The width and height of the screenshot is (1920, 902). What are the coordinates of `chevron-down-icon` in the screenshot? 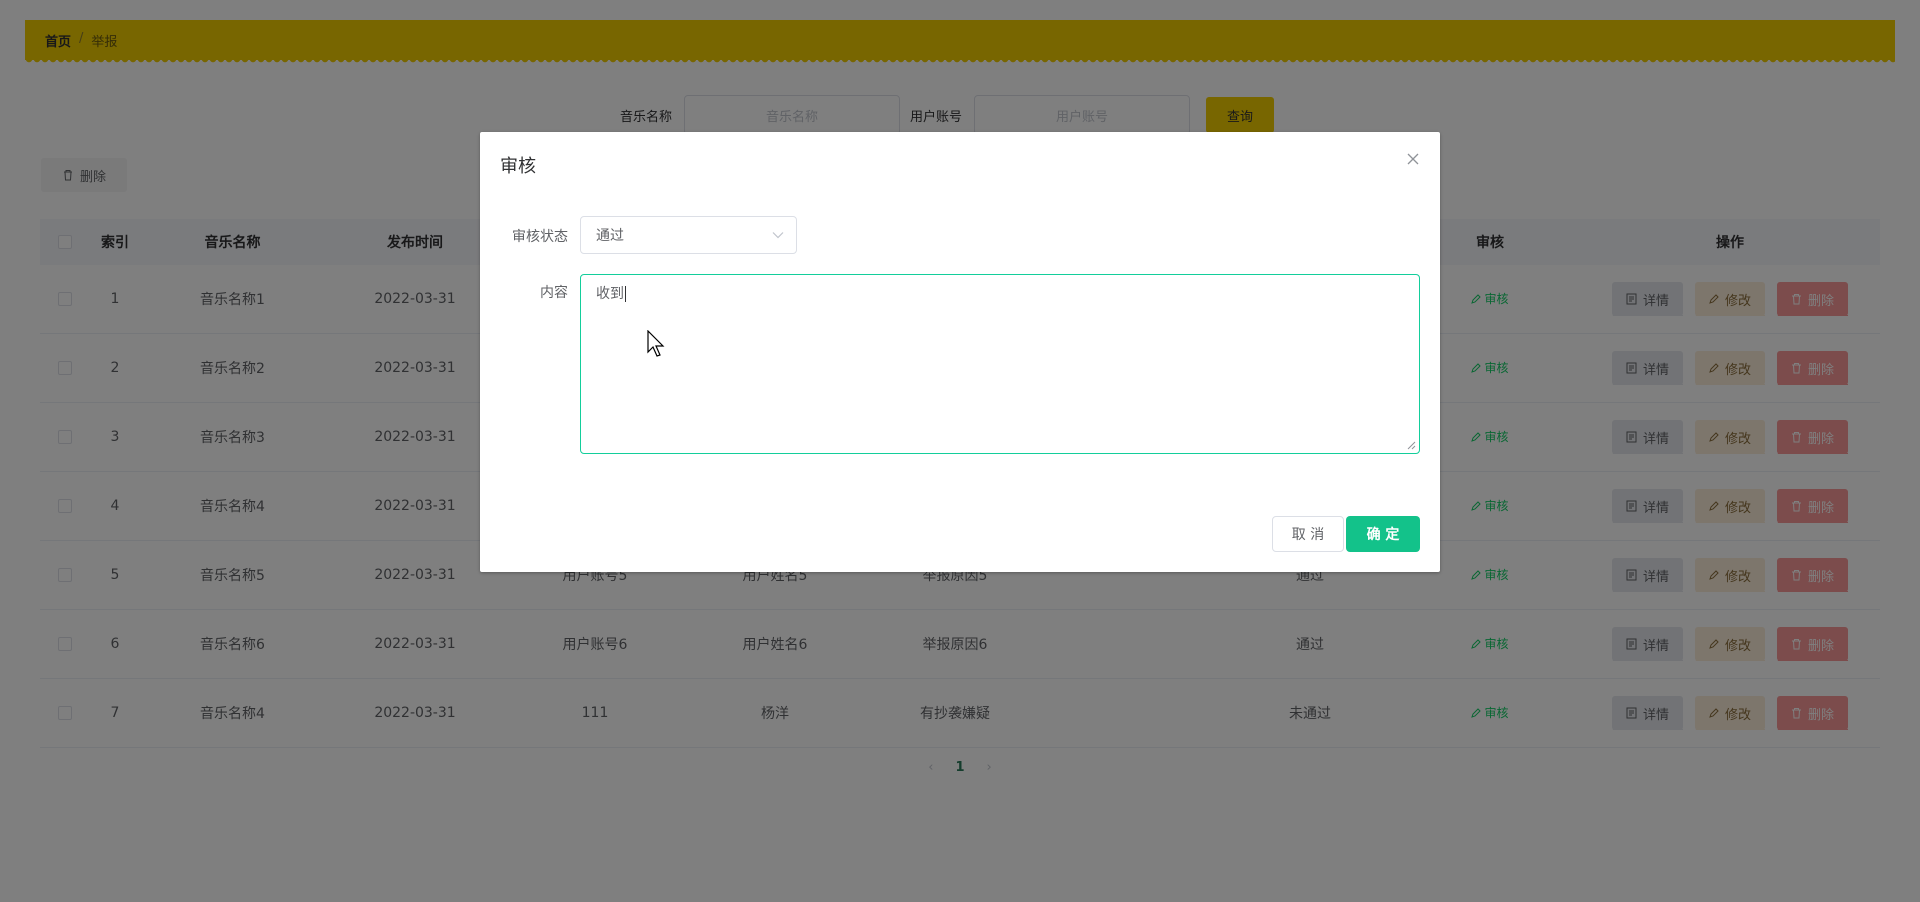 It's located at (778, 235).